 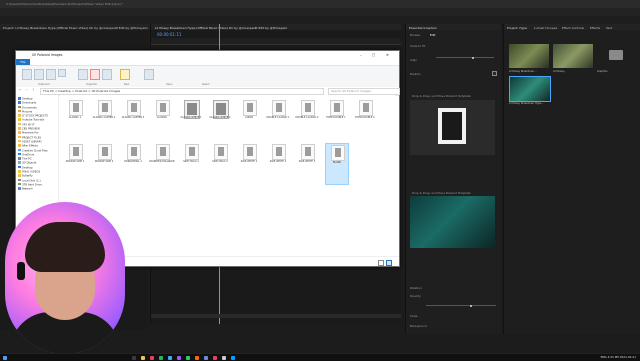 What do you see at coordinates (30, 146) in the screenshot?
I see `nav-item-label: After Effects` at bounding box center [30, 146].